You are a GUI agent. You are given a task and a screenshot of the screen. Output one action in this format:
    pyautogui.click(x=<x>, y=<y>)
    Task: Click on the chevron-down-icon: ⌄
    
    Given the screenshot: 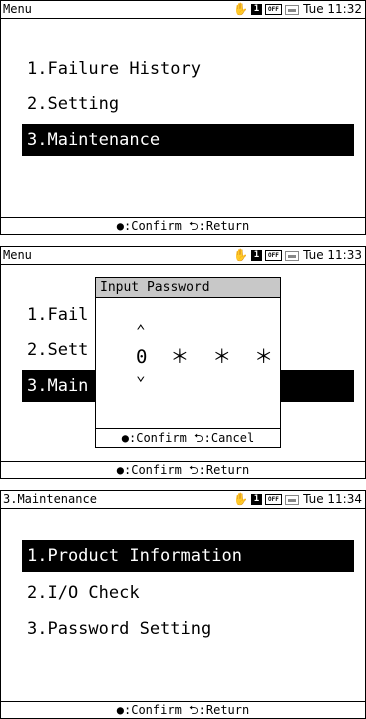 What is the action you would take?
    pyautogui.click(x=141, y=375)
    